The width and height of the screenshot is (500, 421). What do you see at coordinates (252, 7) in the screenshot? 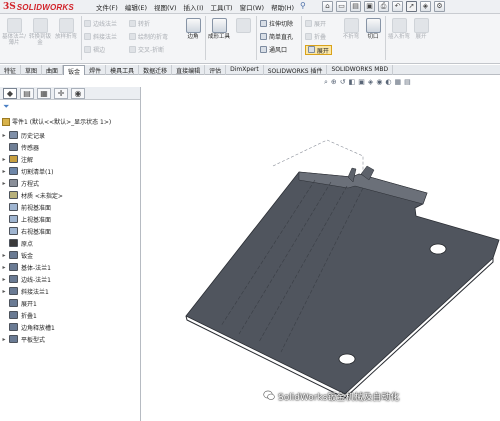
I see `menu-window: 窗口(W)` at bounding box center [252, 7].